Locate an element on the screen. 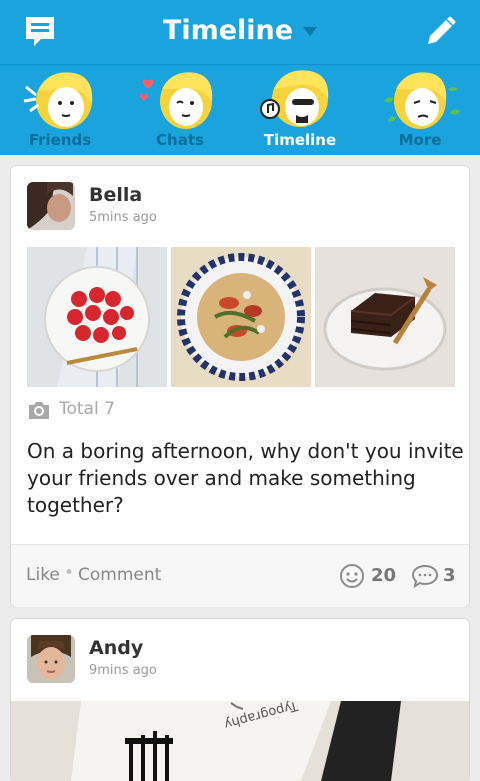 This screenshot has height=781, width=480. more-character-icon is located at coordinates (422, 100).